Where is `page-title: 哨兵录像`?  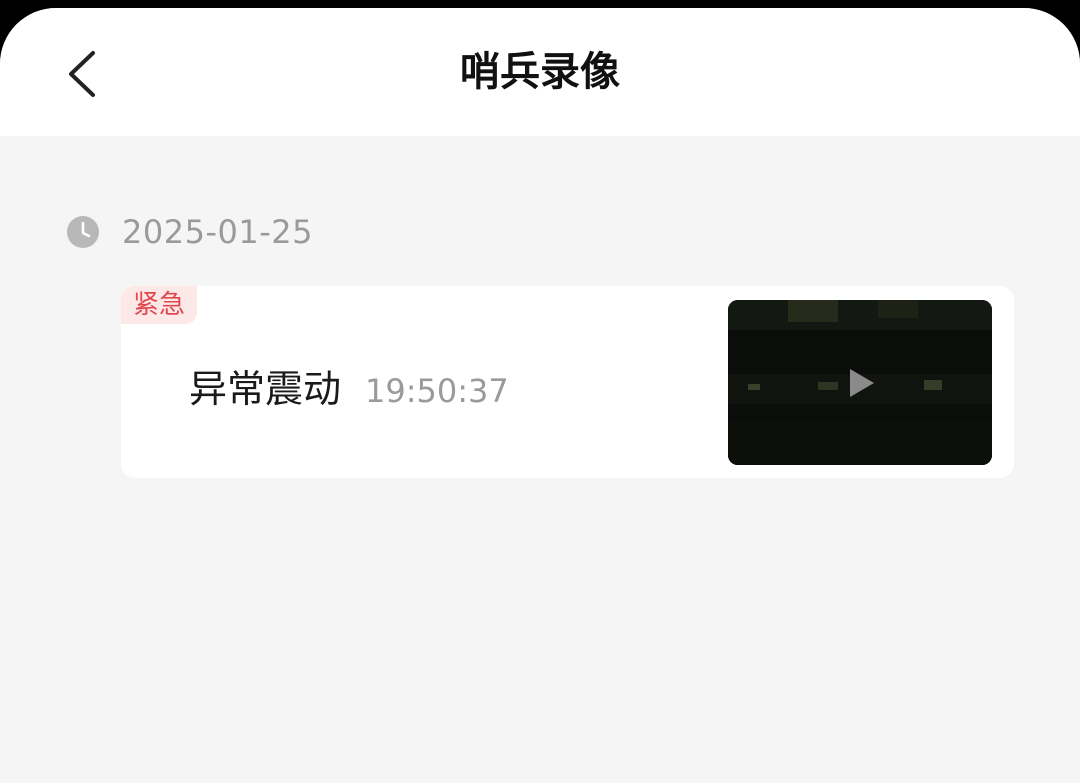 page-title: 哨兵录像 is located at coordinates (540, 72).